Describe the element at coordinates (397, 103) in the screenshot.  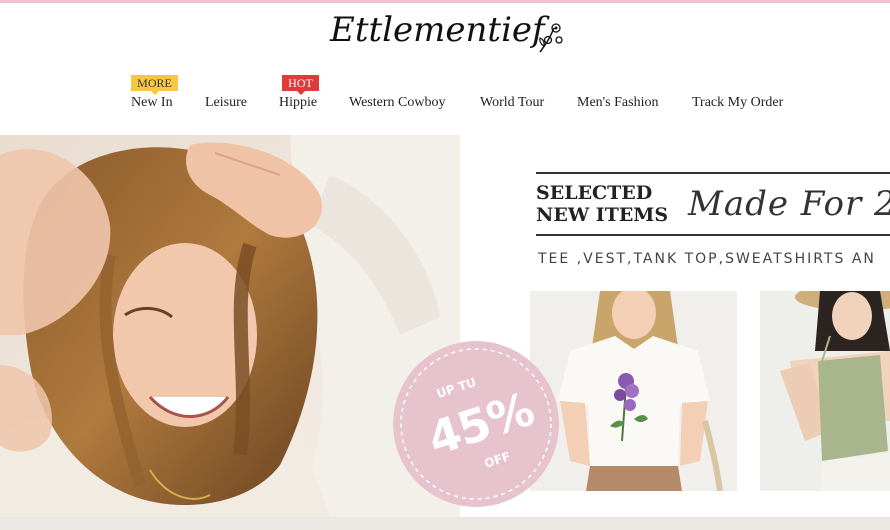
I see `nav-item-western-cowboy: Western Cowboy` at that location.